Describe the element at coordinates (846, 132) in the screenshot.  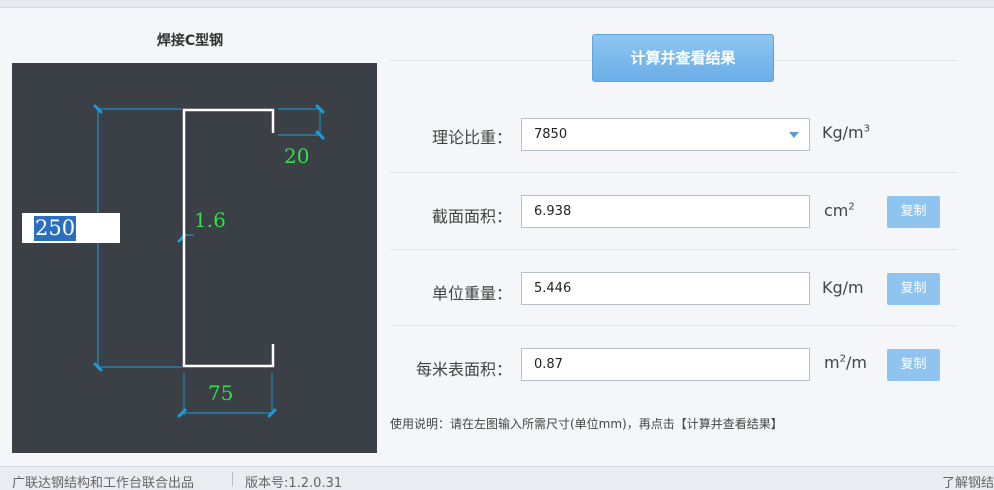
I see `density-unit: Kg/m3` at that location.